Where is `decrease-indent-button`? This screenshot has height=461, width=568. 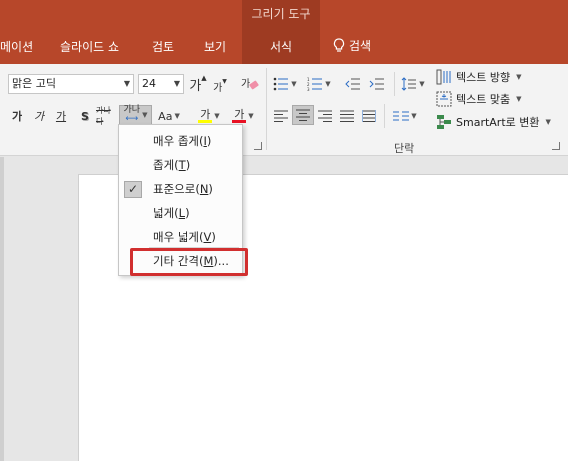
decrease-indent-button is located at coordinates (353, 84).